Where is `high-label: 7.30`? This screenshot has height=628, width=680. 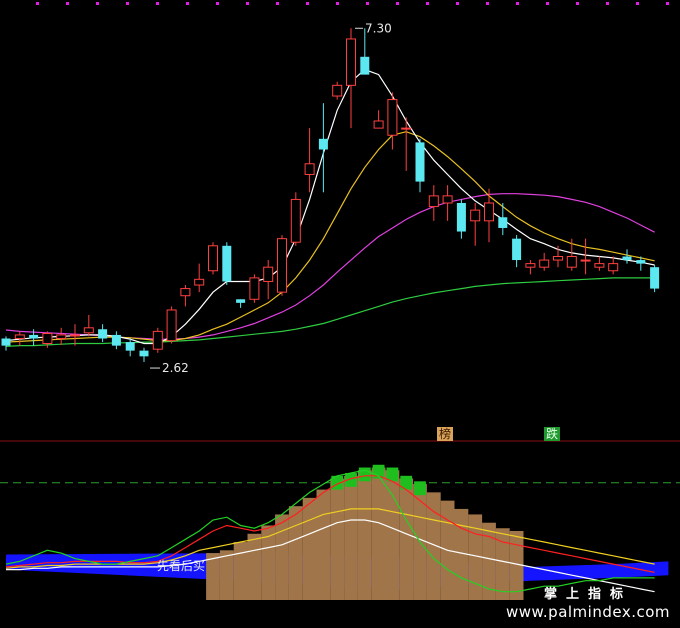
high-label: 7.30 is located at coordinates (378, 28).